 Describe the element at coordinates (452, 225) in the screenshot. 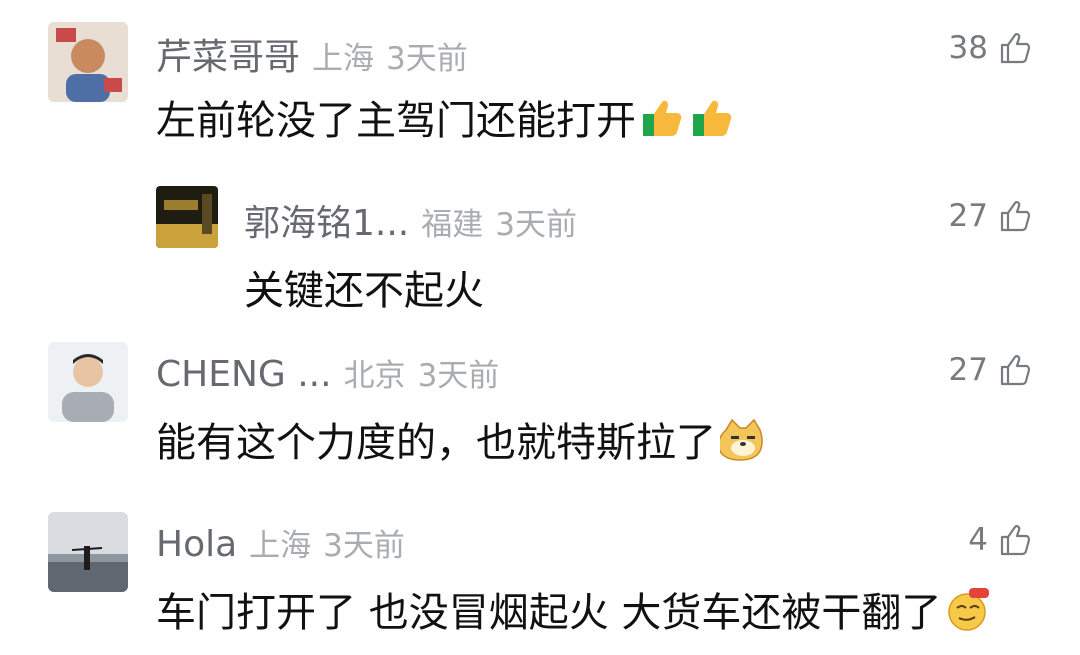

I see `comment-location: 福建` at that location.